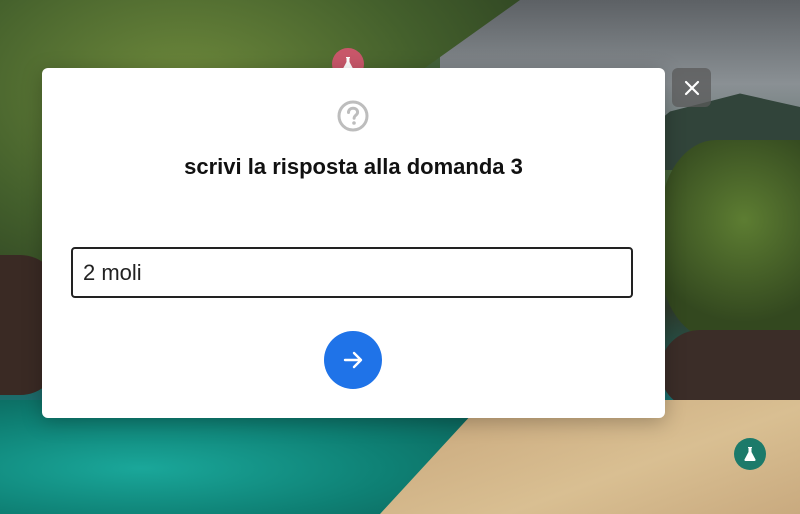 This screenshot has width=800, height=514. I want to click on flask-badge-bottom, so click(750, 454).